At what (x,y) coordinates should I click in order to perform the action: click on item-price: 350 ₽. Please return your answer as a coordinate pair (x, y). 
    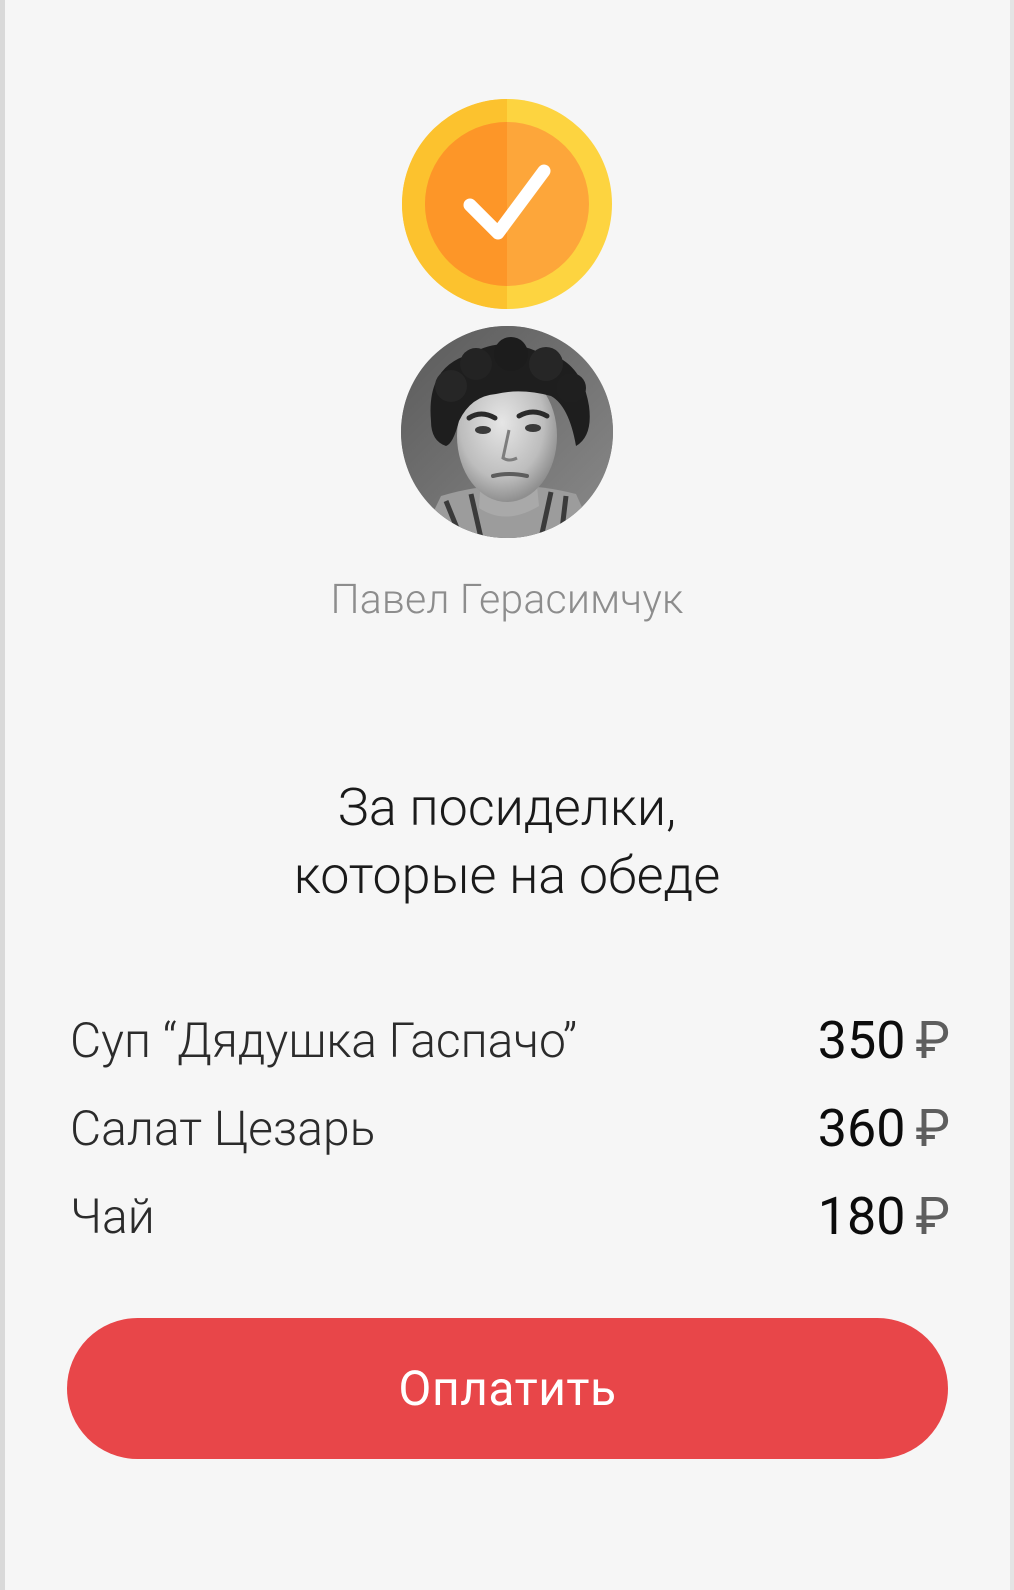
    Looking at the image, I should click on (884, 1041).